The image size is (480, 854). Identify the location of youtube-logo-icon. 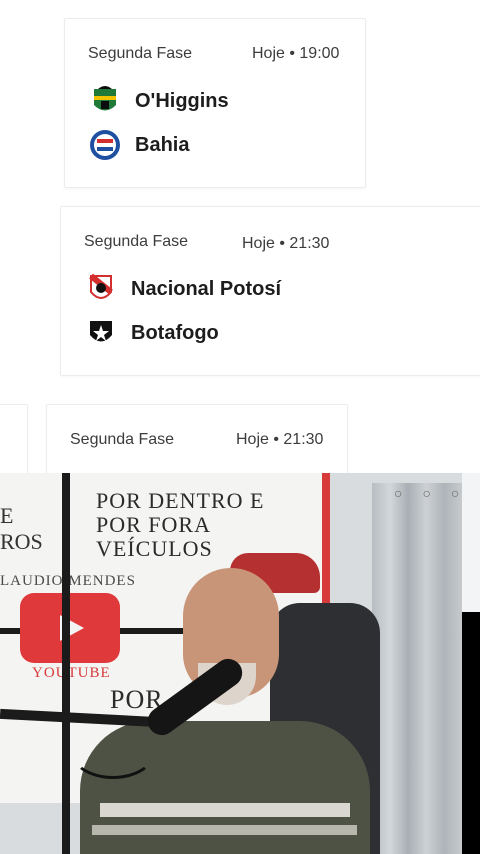
(70, 628).